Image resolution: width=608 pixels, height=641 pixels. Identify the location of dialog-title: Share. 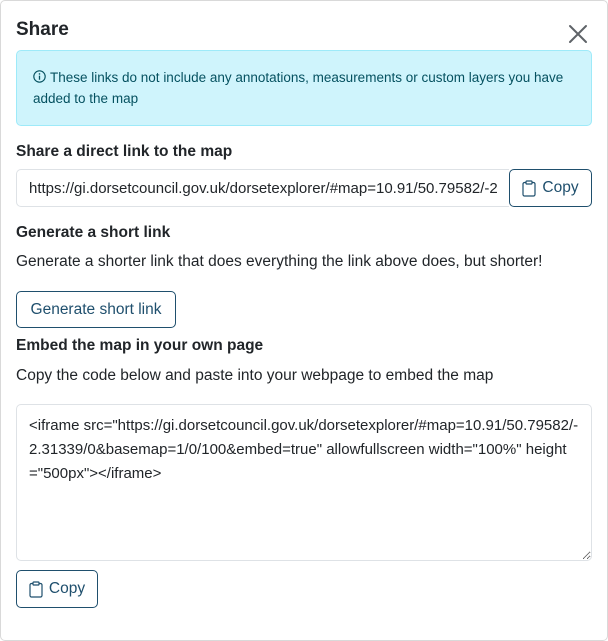
(42, 29).